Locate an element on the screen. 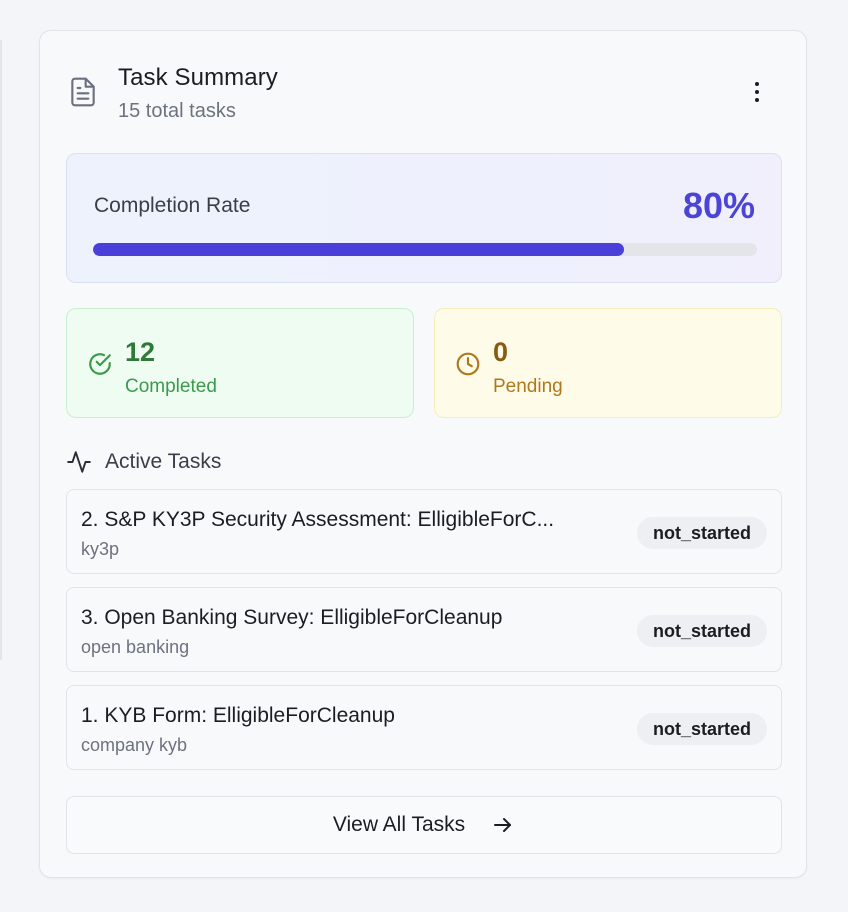 The image size is (848, 912). task-type: open banking is located at coordinates (135, 647).